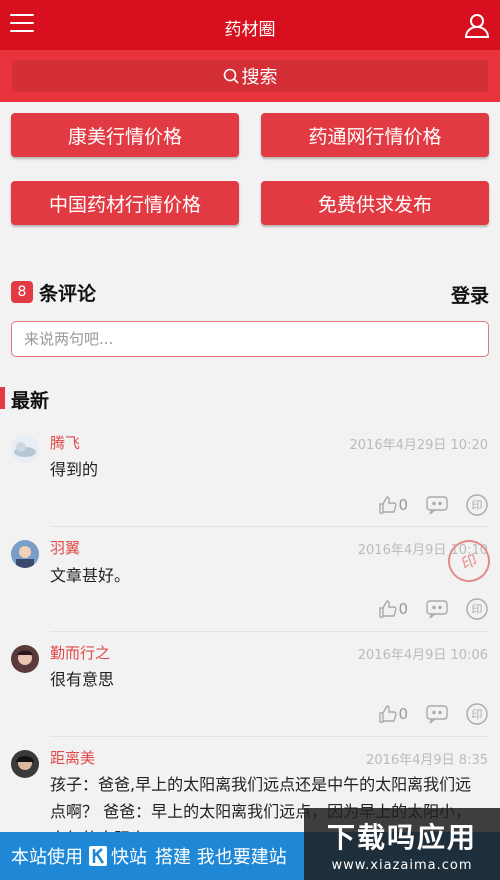  I want to click on comment-author: 羽翼, so click(65, 547).